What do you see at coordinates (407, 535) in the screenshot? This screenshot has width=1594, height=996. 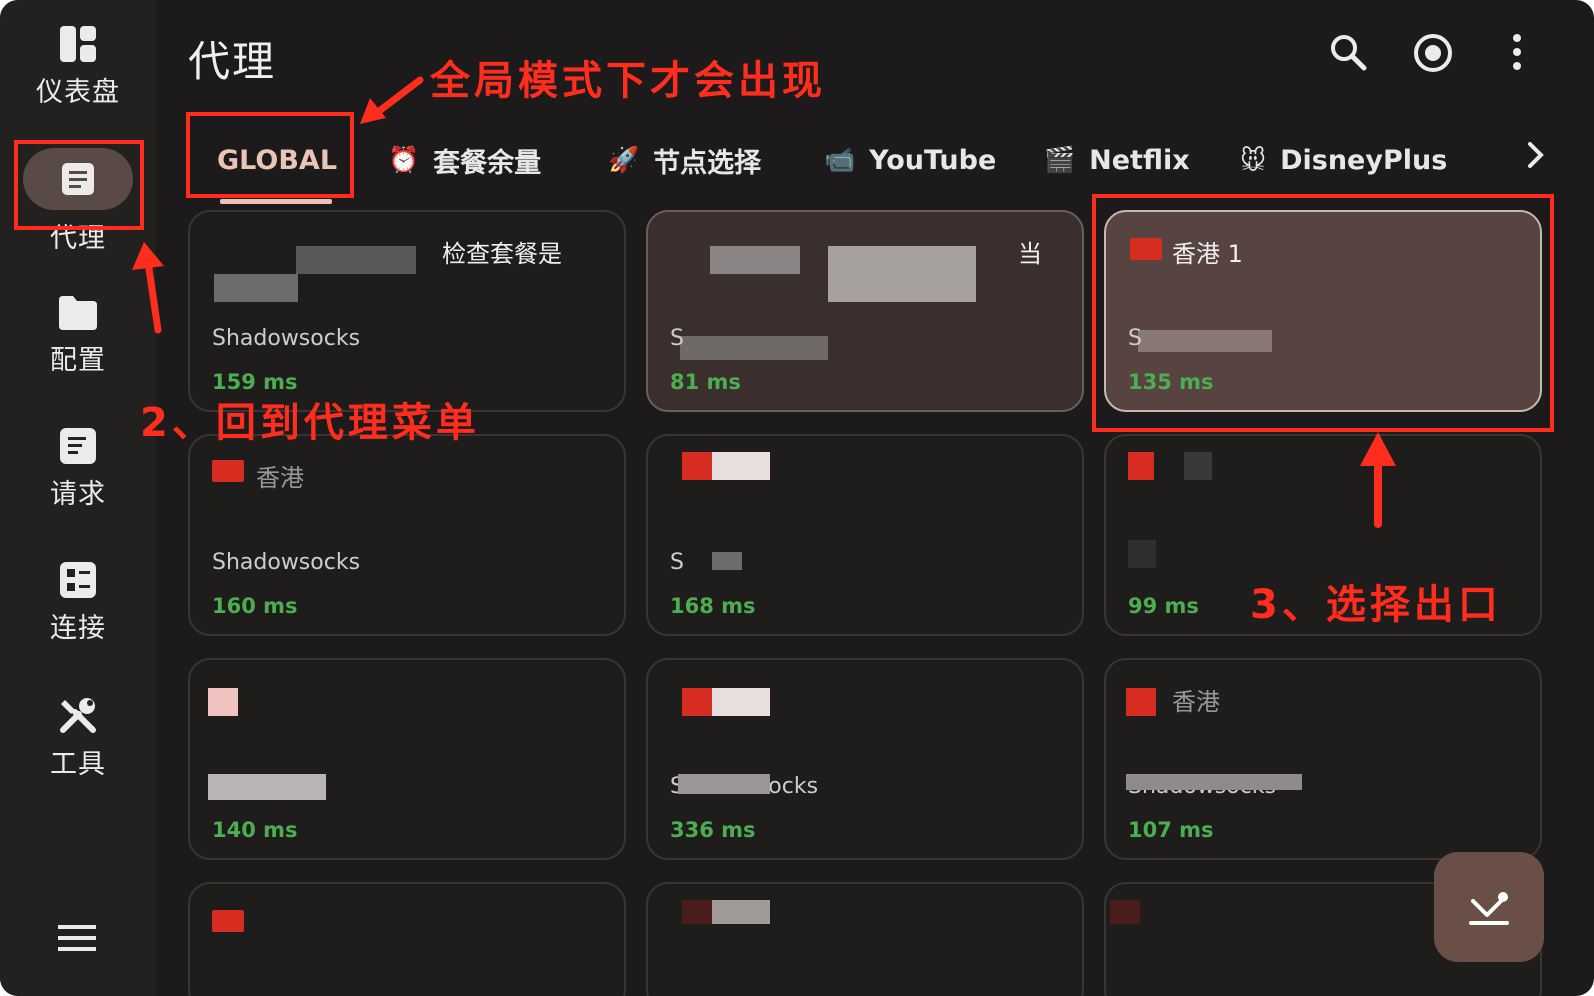 I see `proxy-card: 香港 Shadowsocks 160 ms` at bounding box center [407, 535].